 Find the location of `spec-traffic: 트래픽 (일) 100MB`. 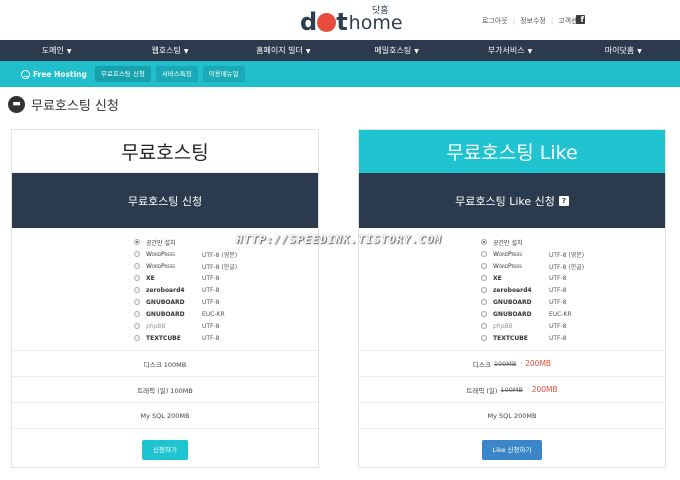

spec-traffic: 트래픽 (일) 100MB is located at coordinates (165, 389).